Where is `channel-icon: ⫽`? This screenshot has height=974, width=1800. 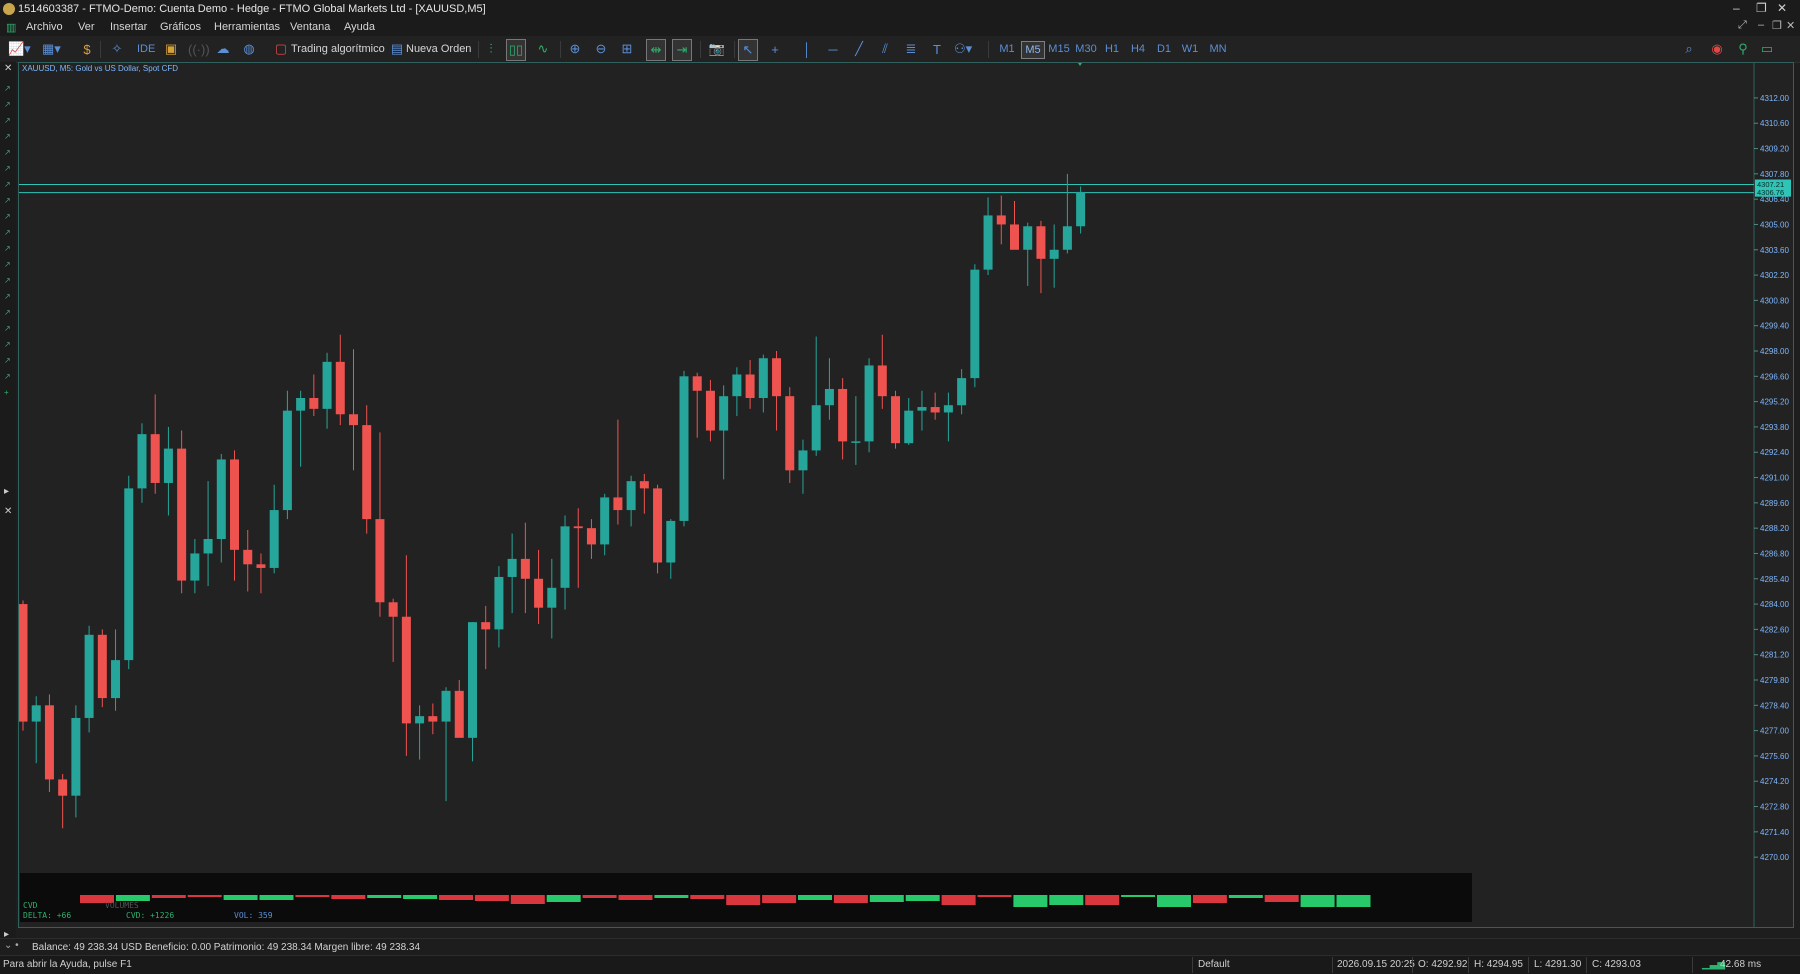 channel-icon: ⫽ is located at coordinates (885, 49).